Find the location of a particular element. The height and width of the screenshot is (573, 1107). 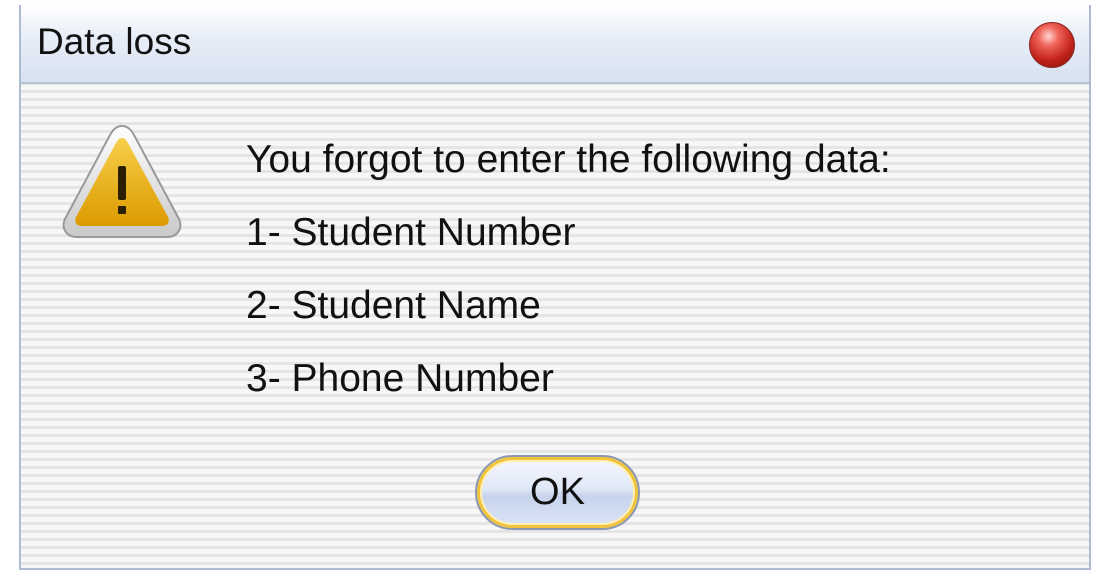

ok-button: OK is located at coordinates (557, 492).